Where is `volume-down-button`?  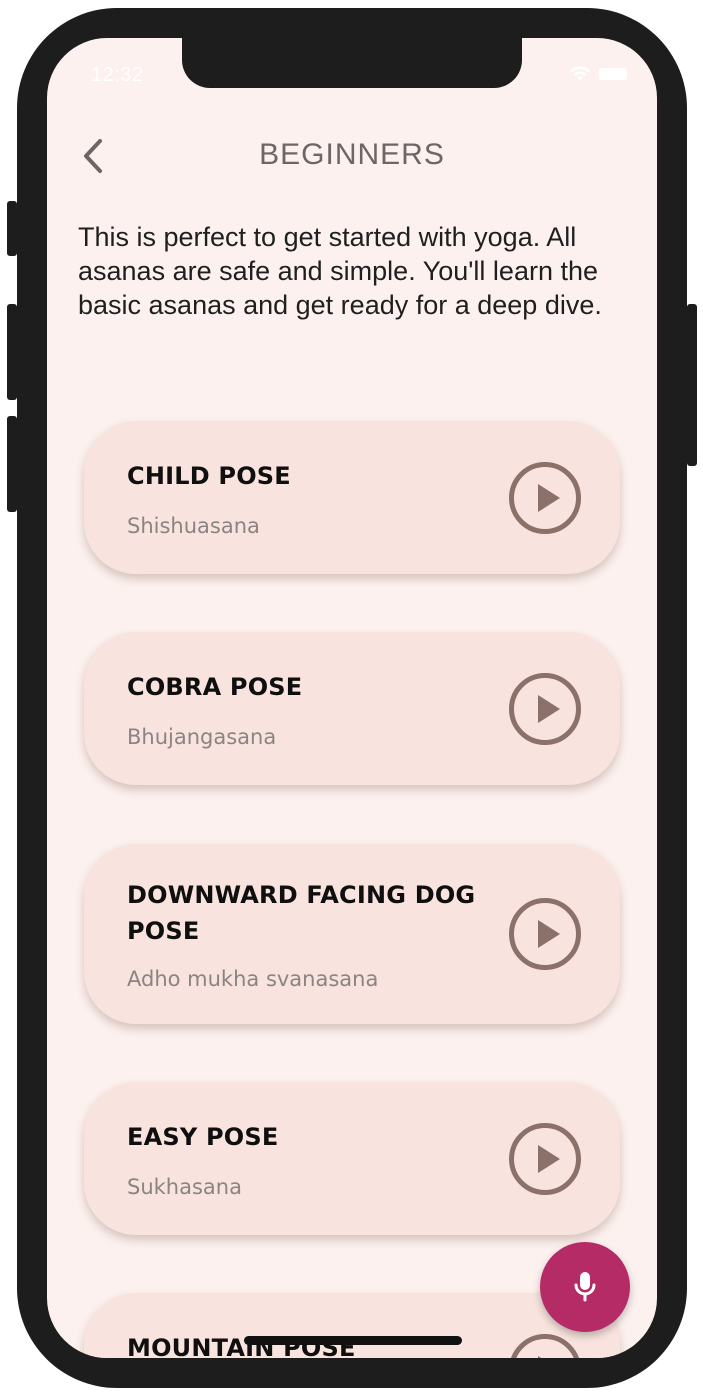
volume-down-button is located at coordinates (12, 464).